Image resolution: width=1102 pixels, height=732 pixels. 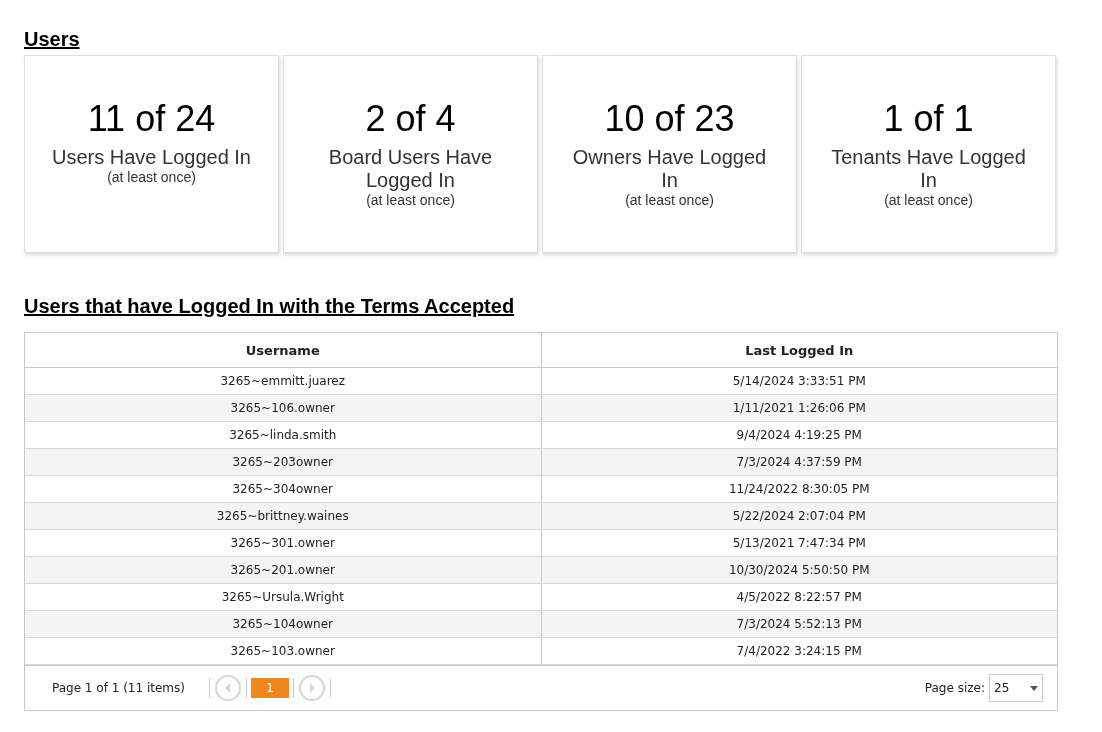 What do you see at coordinates (928, 119) in the screenshot?
I see `stat-value: 1 of 1` at bounding box center [928, 119].